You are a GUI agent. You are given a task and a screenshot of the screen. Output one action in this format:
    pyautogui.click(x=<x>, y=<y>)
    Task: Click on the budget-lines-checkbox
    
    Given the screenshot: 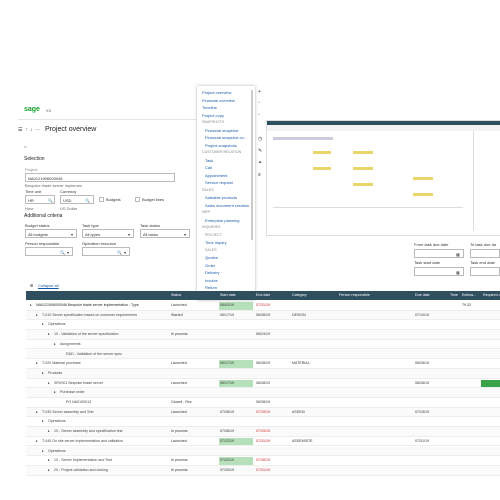 What is the action you would take?
    pyautogui.click(x=137, y=199)
    